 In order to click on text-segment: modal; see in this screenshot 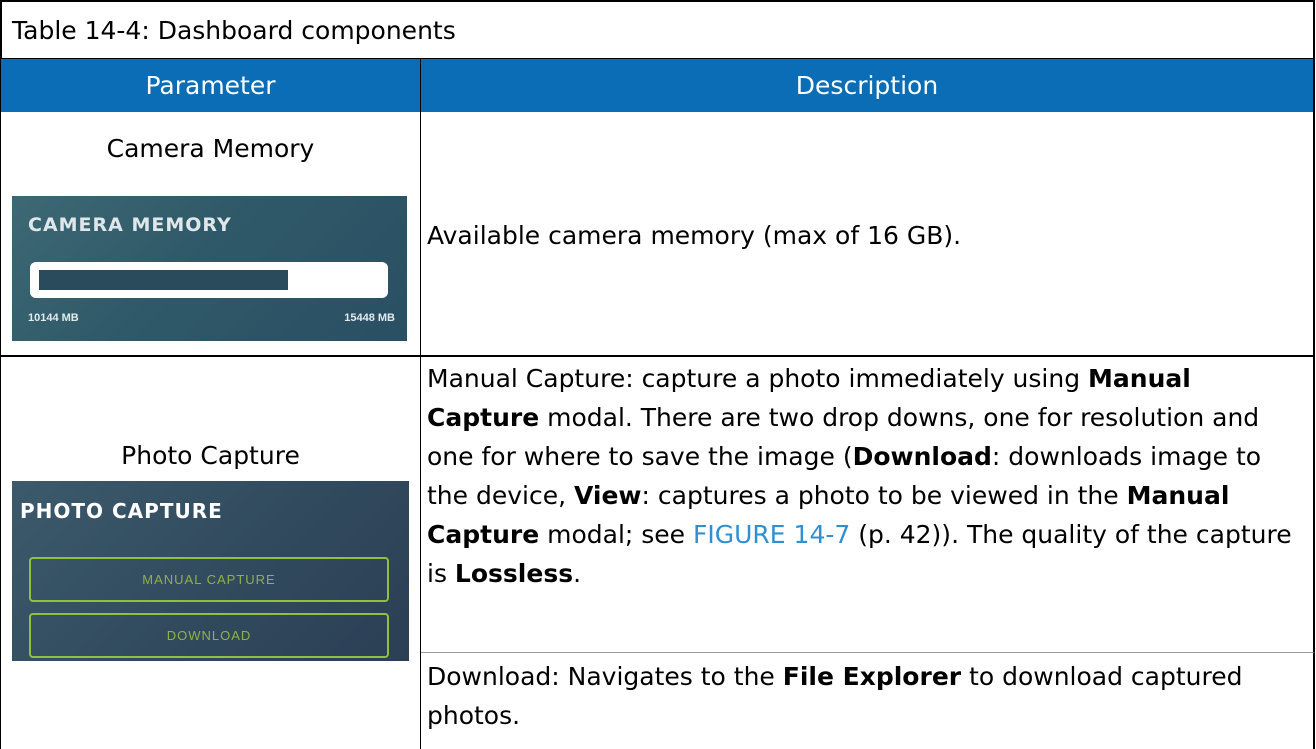, I will do `click(616, 534)`.